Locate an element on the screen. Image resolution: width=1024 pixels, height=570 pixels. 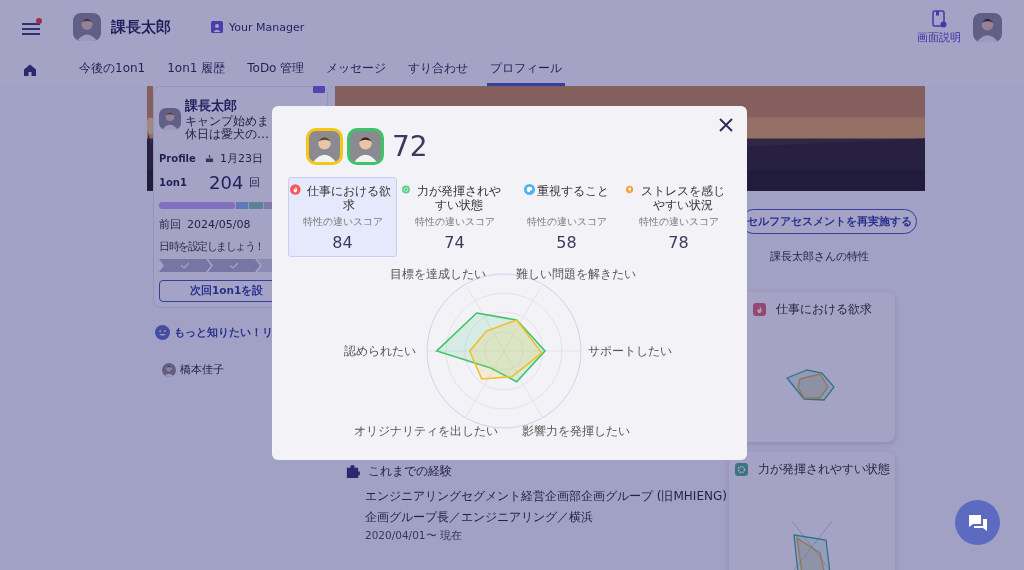
person-name: 橋本佳子 is located at coordinates (202, 369).